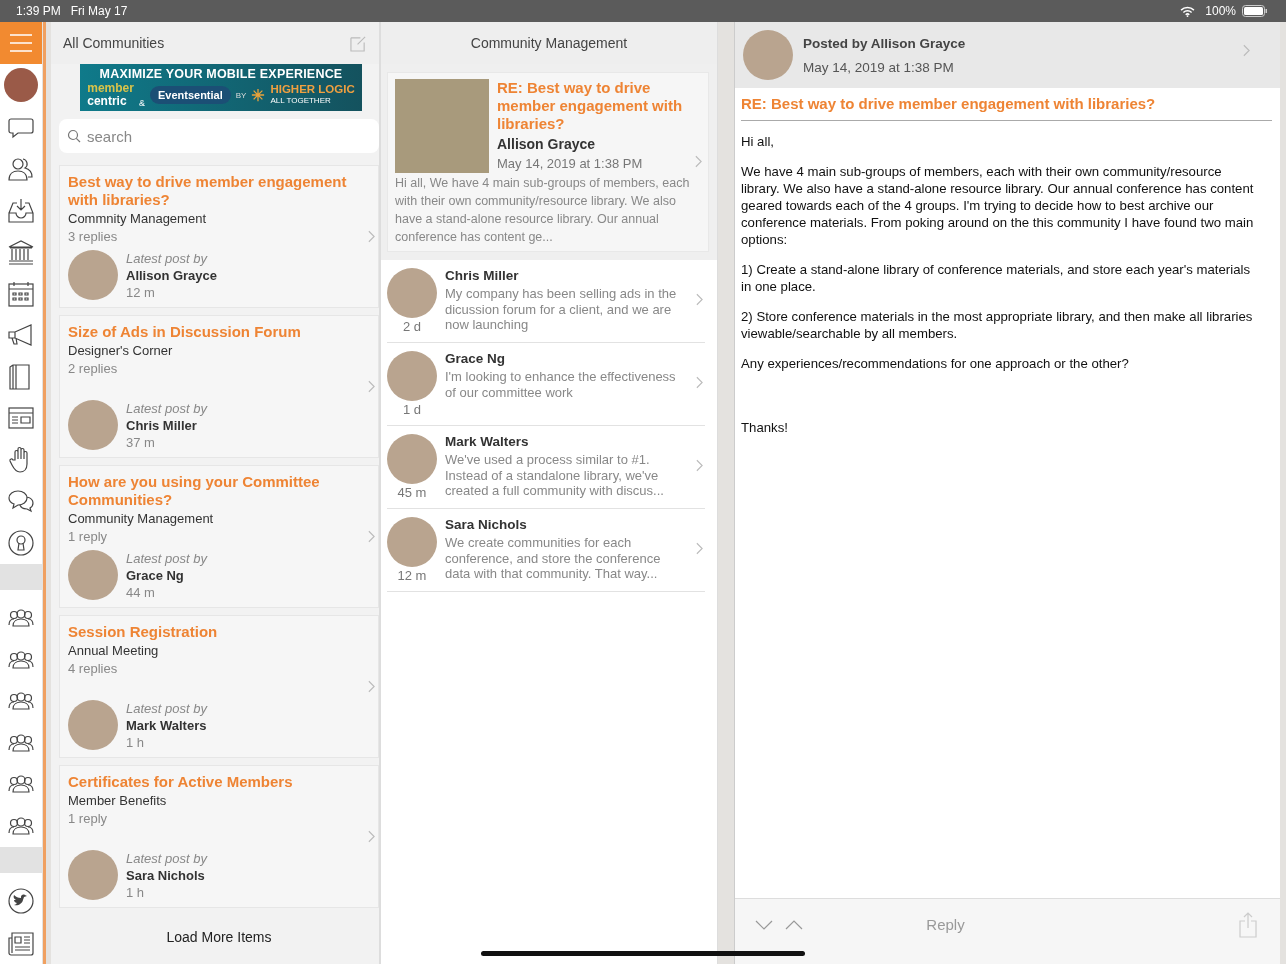  What do you see at coordinates (114, 650) in the screenshot?
I see `community-name: Annual Meeting` at bounding box center [114, 650].